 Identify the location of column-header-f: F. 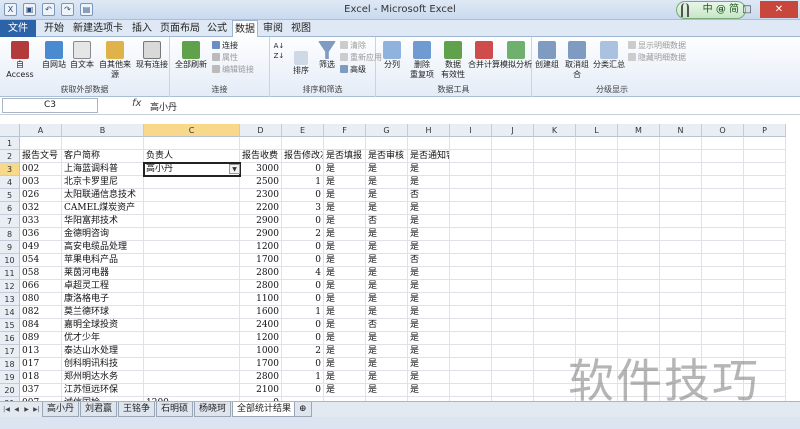
(345, 130).